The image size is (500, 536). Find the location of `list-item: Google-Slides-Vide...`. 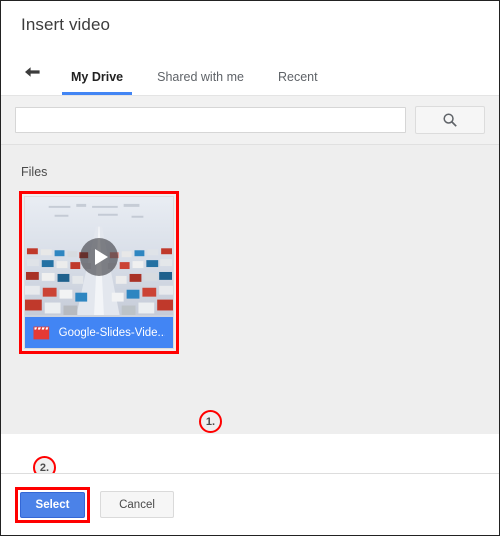

list-item: Google-Slides-Vide... is located at coordinates (99, 272).